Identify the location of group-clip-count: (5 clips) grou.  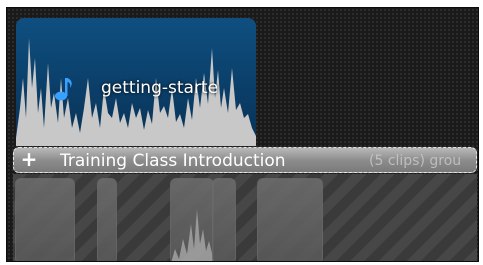
(415, 161).